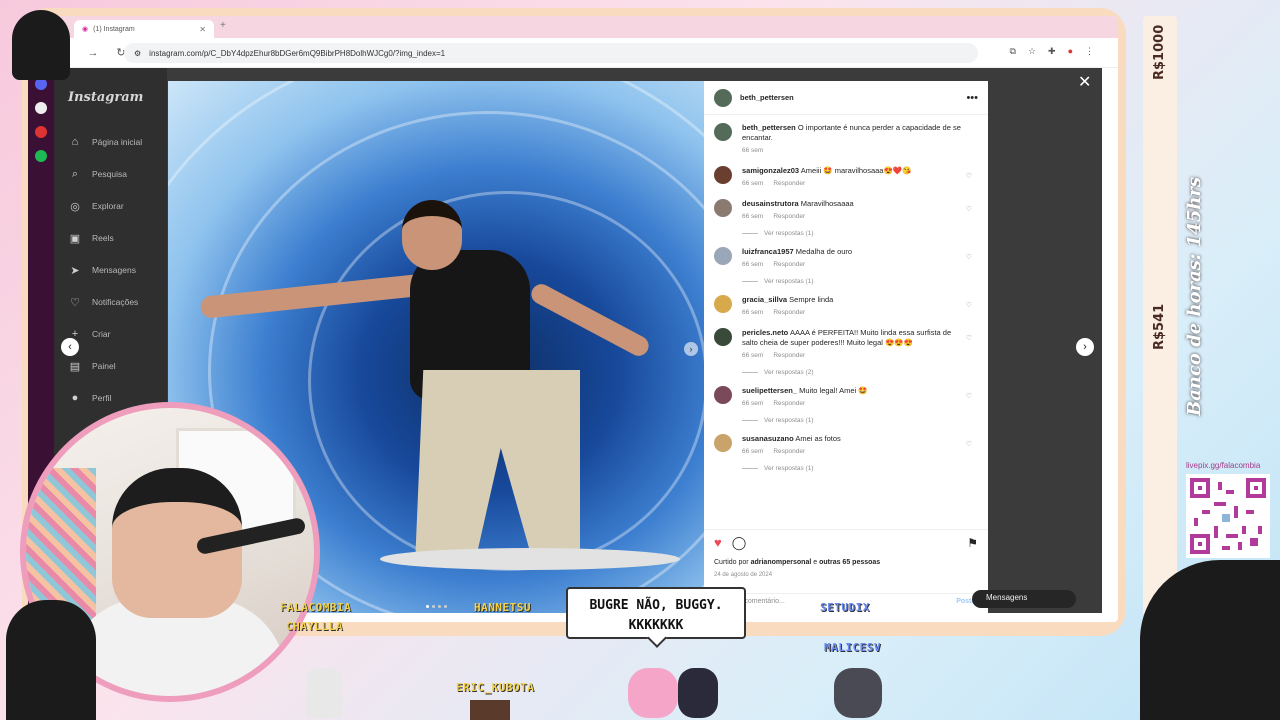 The image size is (1280, 720). I want to click on caption-avatar, so click(723, 132).